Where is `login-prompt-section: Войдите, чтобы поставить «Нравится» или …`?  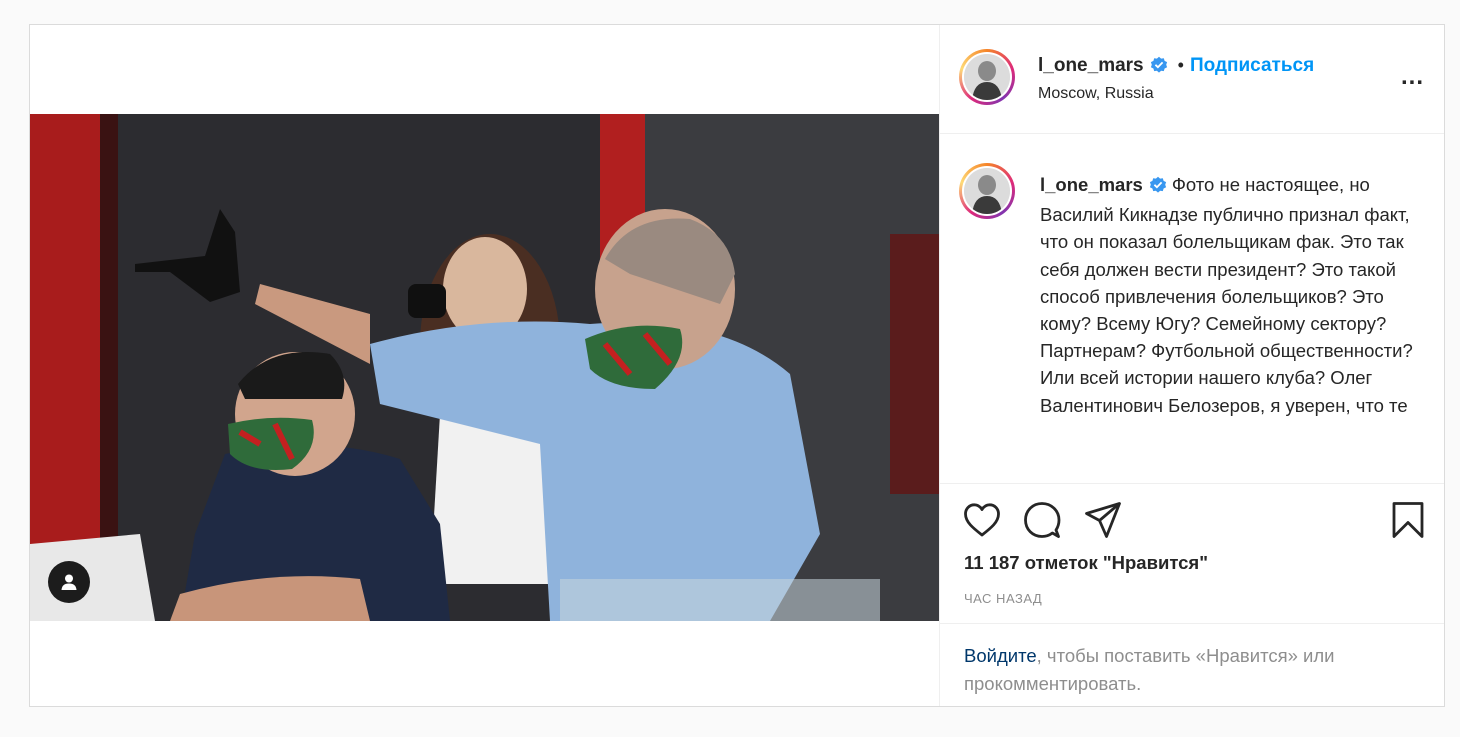
login-prompt-section: Войдите, чтобы поставить «Нравится» или … is located at coordinates (1192, 664).